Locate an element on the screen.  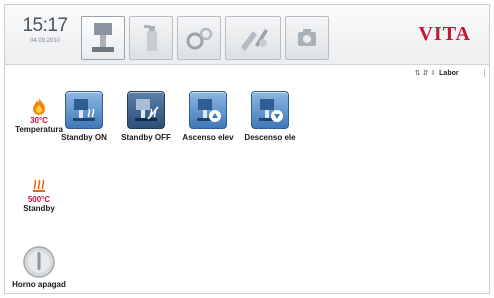
standby-off-icon is located at coordinates (147, 110).